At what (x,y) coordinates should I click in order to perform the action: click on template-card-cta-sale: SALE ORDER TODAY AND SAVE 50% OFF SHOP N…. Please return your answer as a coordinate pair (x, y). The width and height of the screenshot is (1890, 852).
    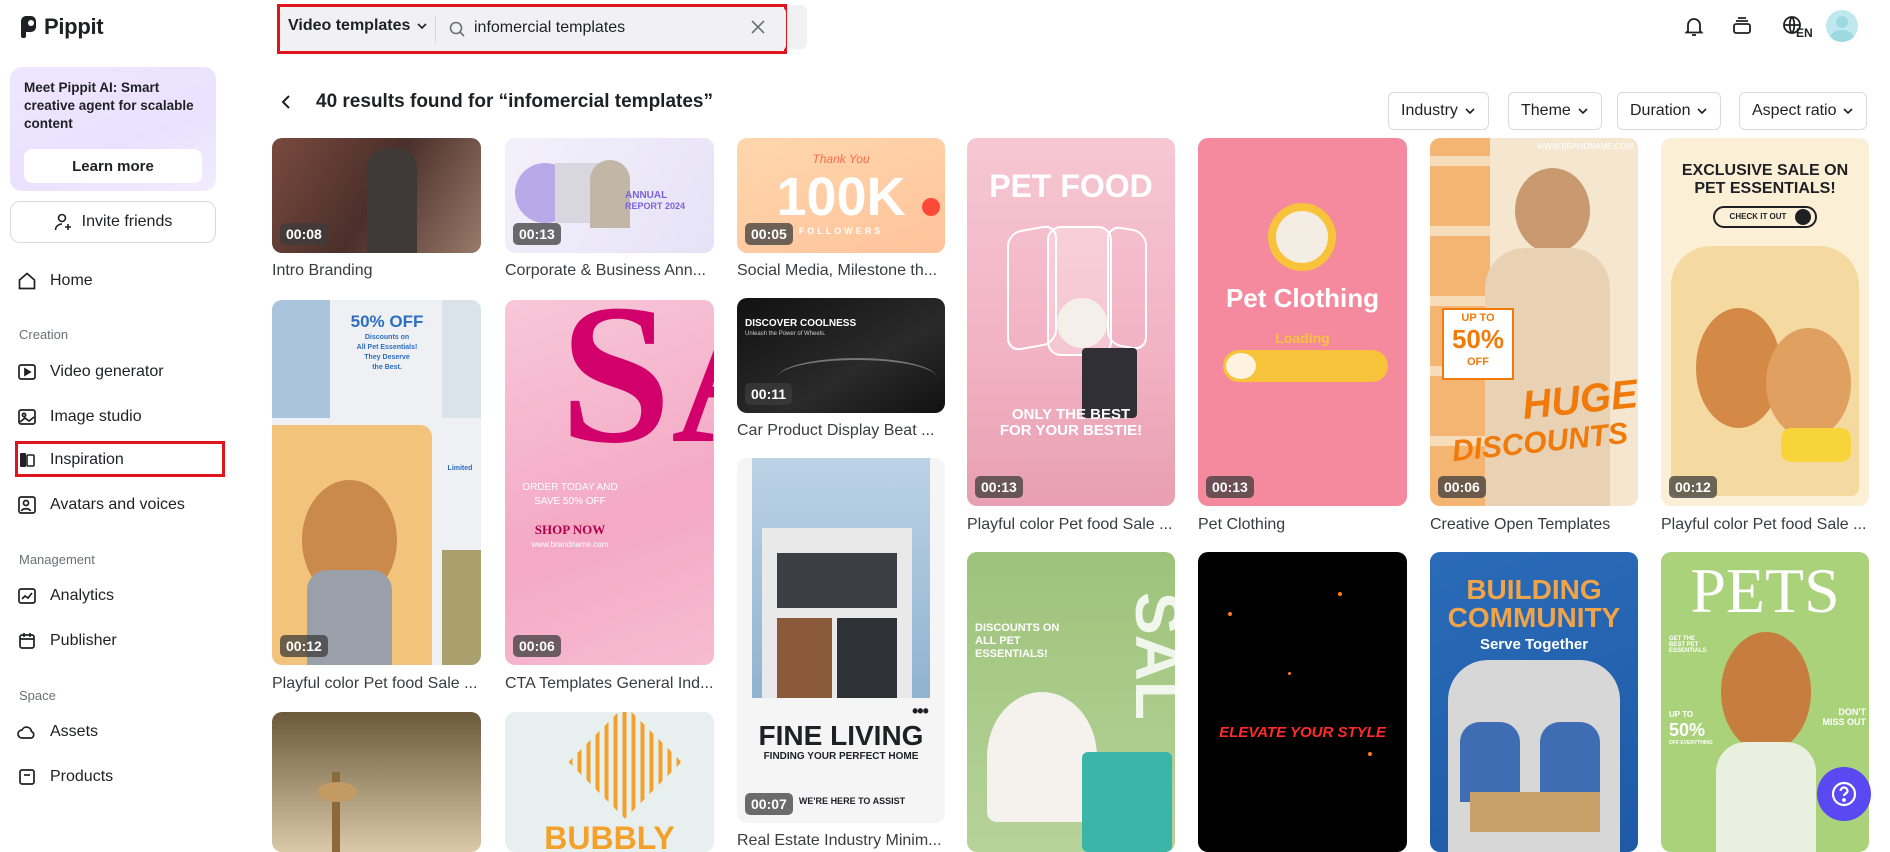
    Looking at the image, I should click on (609, 482).